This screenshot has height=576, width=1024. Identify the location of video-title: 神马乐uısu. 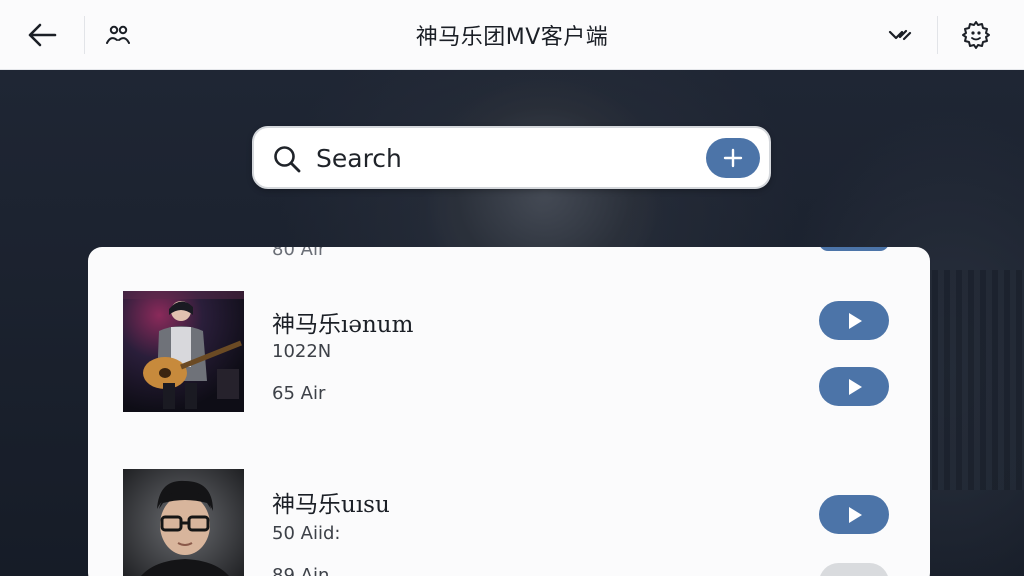
(331, 502).